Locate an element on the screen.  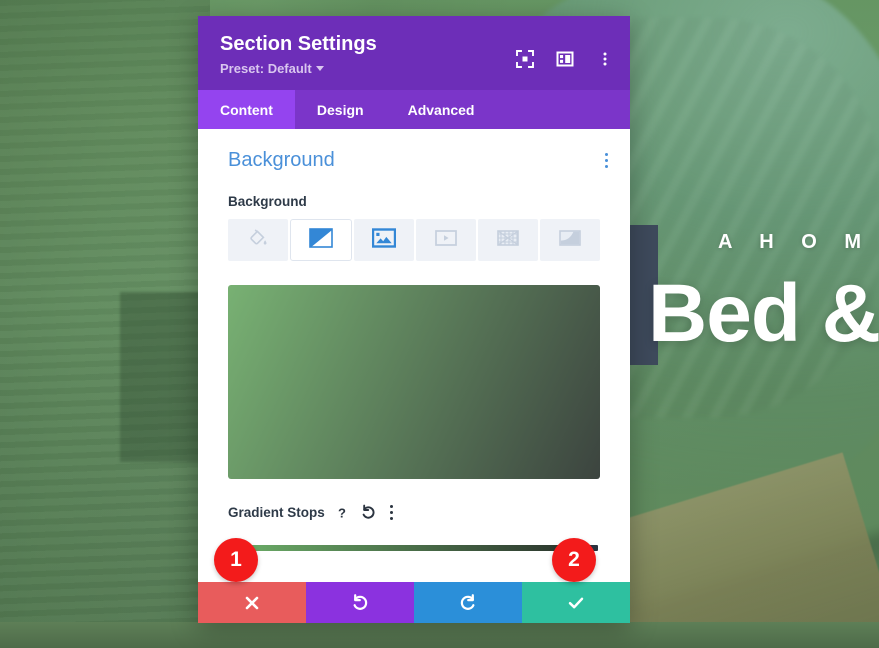
background-type-color is located at coordinates (258, 240).